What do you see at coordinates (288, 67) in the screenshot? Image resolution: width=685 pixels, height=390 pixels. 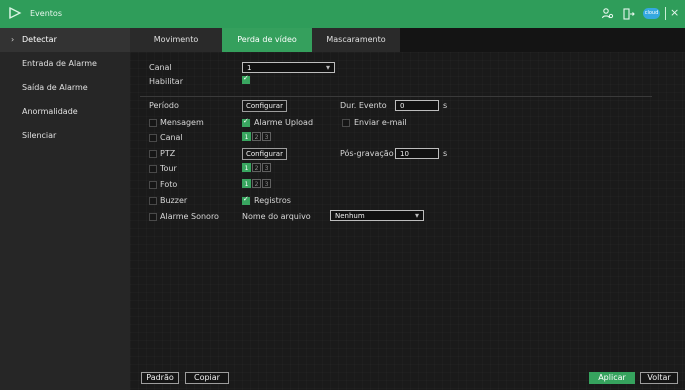 I see `canal-select: 1` at bounding box center [288, 67].